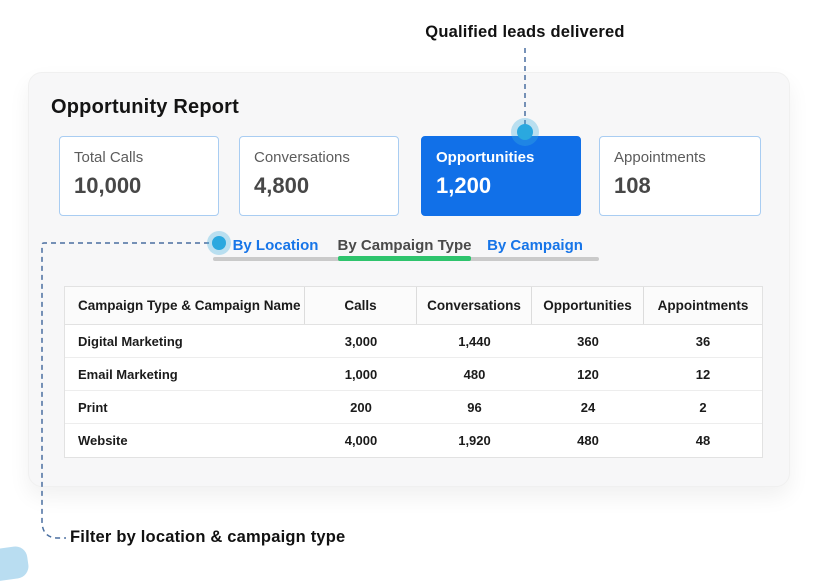  What do you see at coordinates (404, 258) in the screenshot?
I see `tab-active-indicator` at bounding box center [404, 258].